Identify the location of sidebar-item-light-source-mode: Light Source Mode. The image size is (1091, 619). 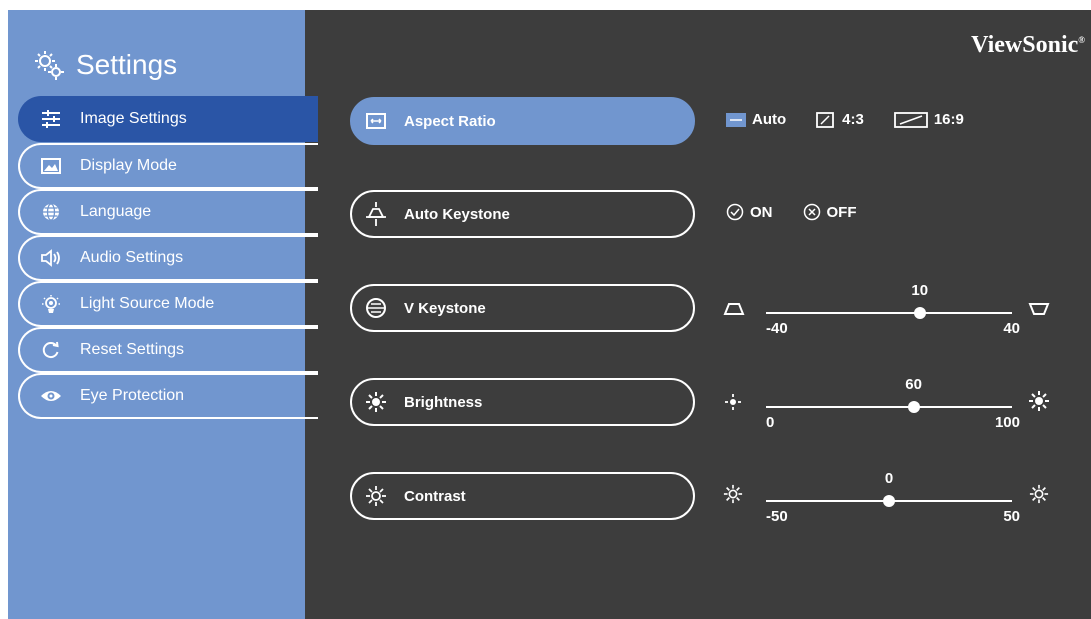
(168, 304).